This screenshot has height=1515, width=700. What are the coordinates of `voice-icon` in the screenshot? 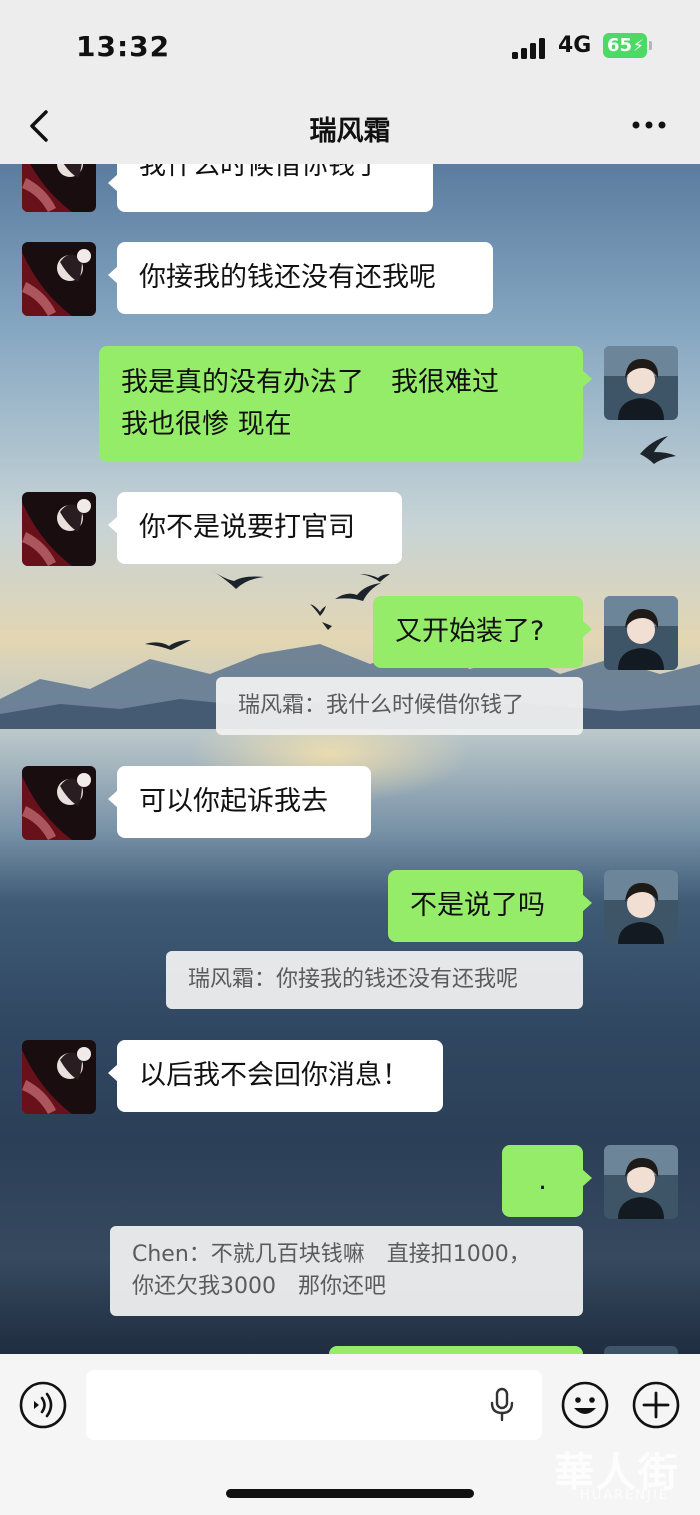 It's located at (43, 1405).